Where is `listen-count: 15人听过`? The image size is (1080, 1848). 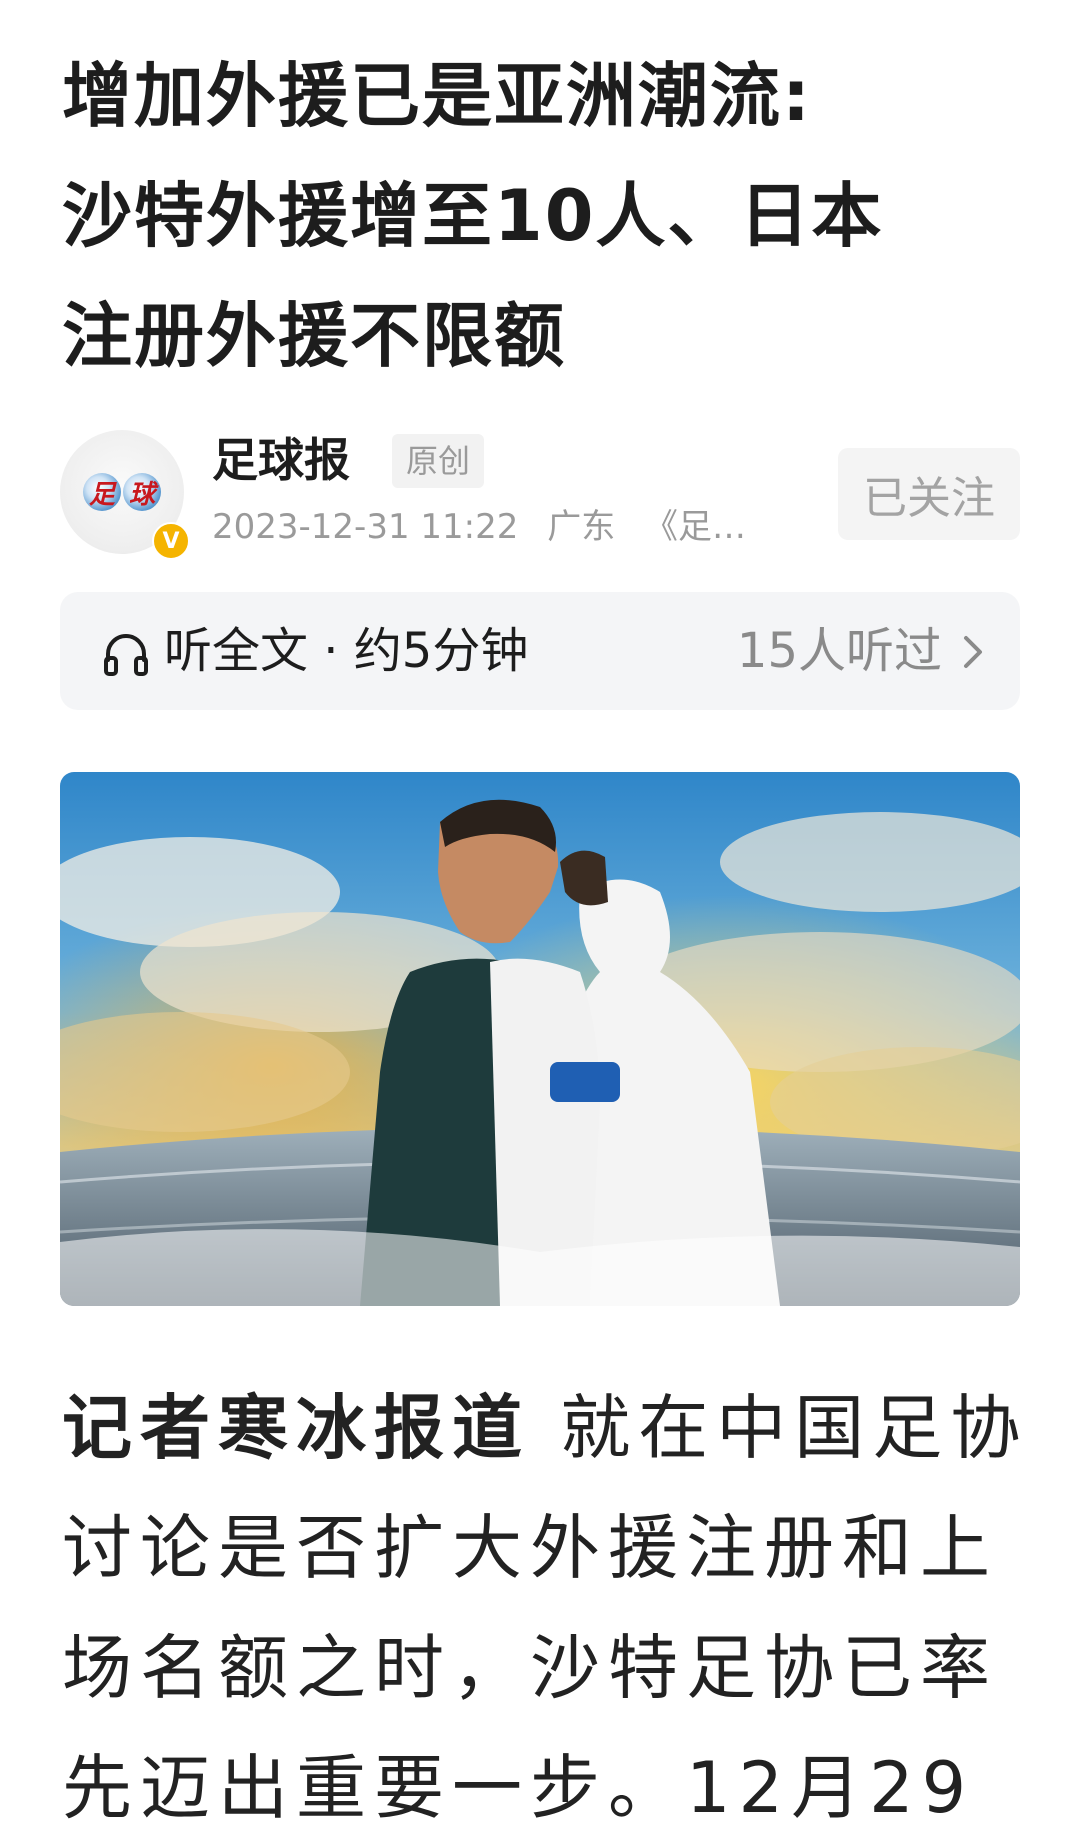 listen-count: 15人听过 is located at coordinates (839, 651).